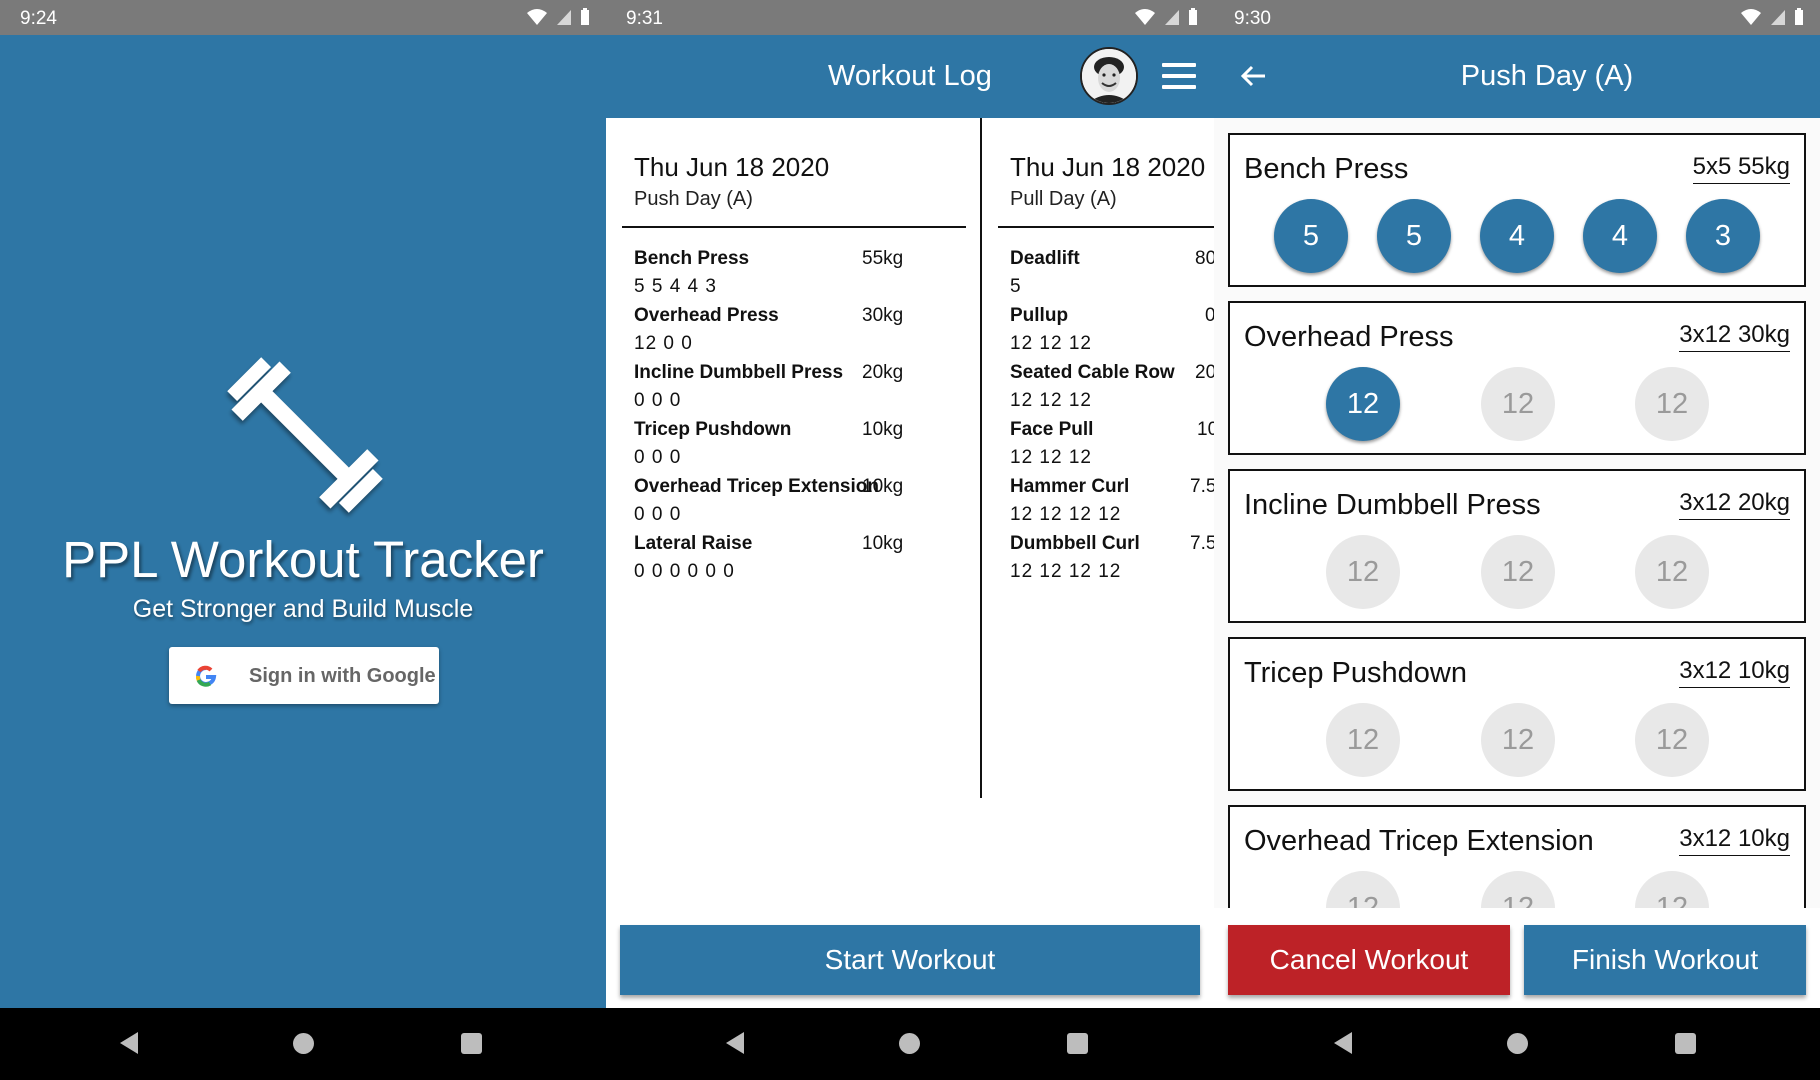 This screenshot has height=1080, width=1820. I want to click on app-title: PPL Workout Tracker, so click(303, 559).